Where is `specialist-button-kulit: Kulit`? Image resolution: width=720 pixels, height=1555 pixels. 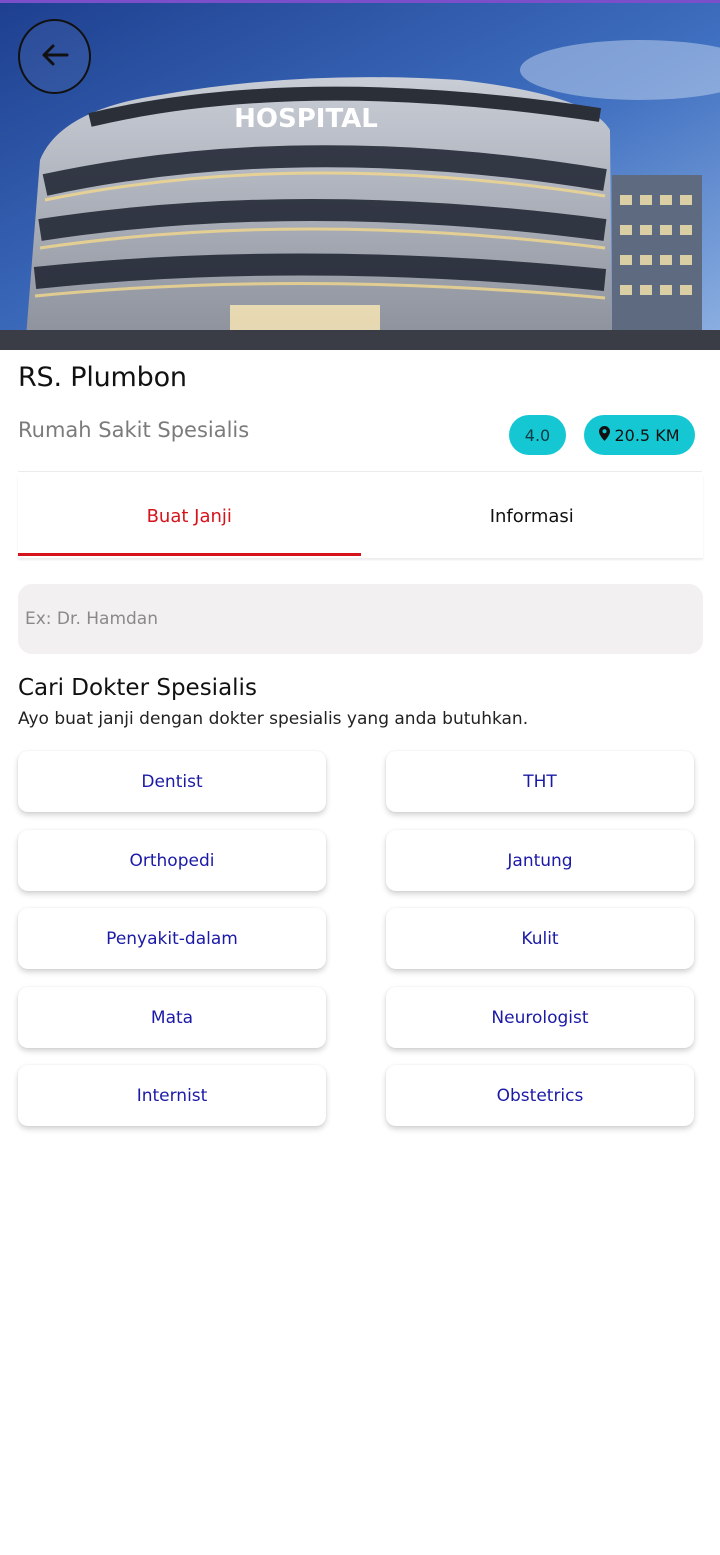 specialist-button-kulit: Kulit is located at coordinates (540, 938).